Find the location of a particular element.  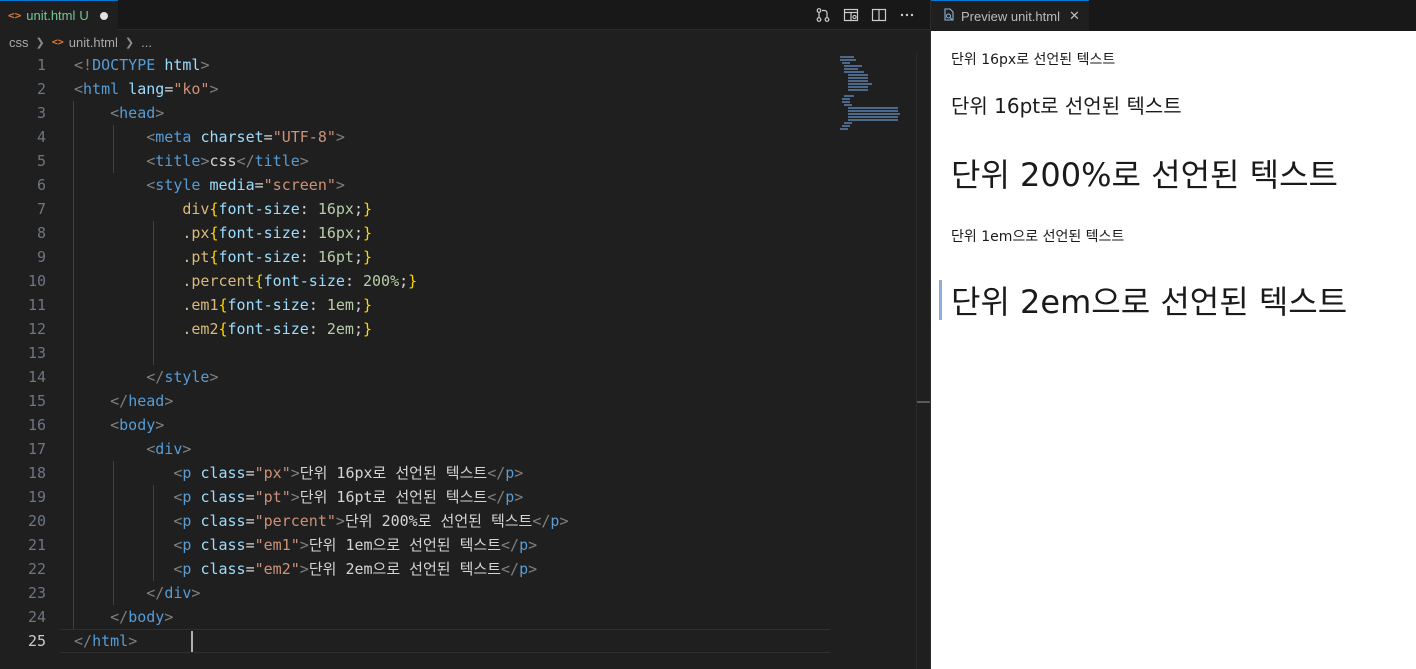

line-number: 17 is located at coordinates (30, 449).